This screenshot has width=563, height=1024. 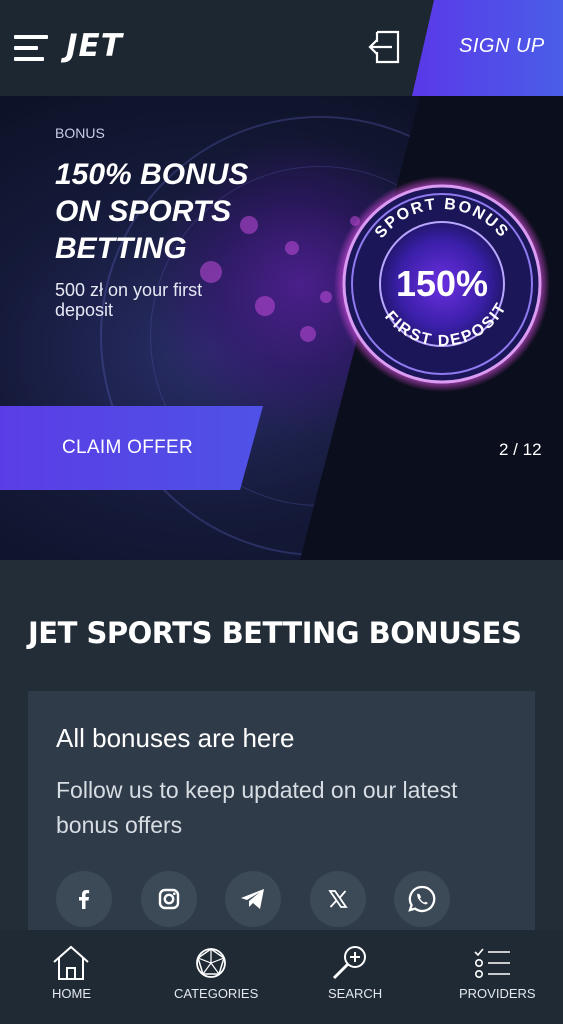 What do you see at coordinates (281, 48) in the screenshot?
I see `top-header: JET SIGN UP` at bounding box center [281, 48].